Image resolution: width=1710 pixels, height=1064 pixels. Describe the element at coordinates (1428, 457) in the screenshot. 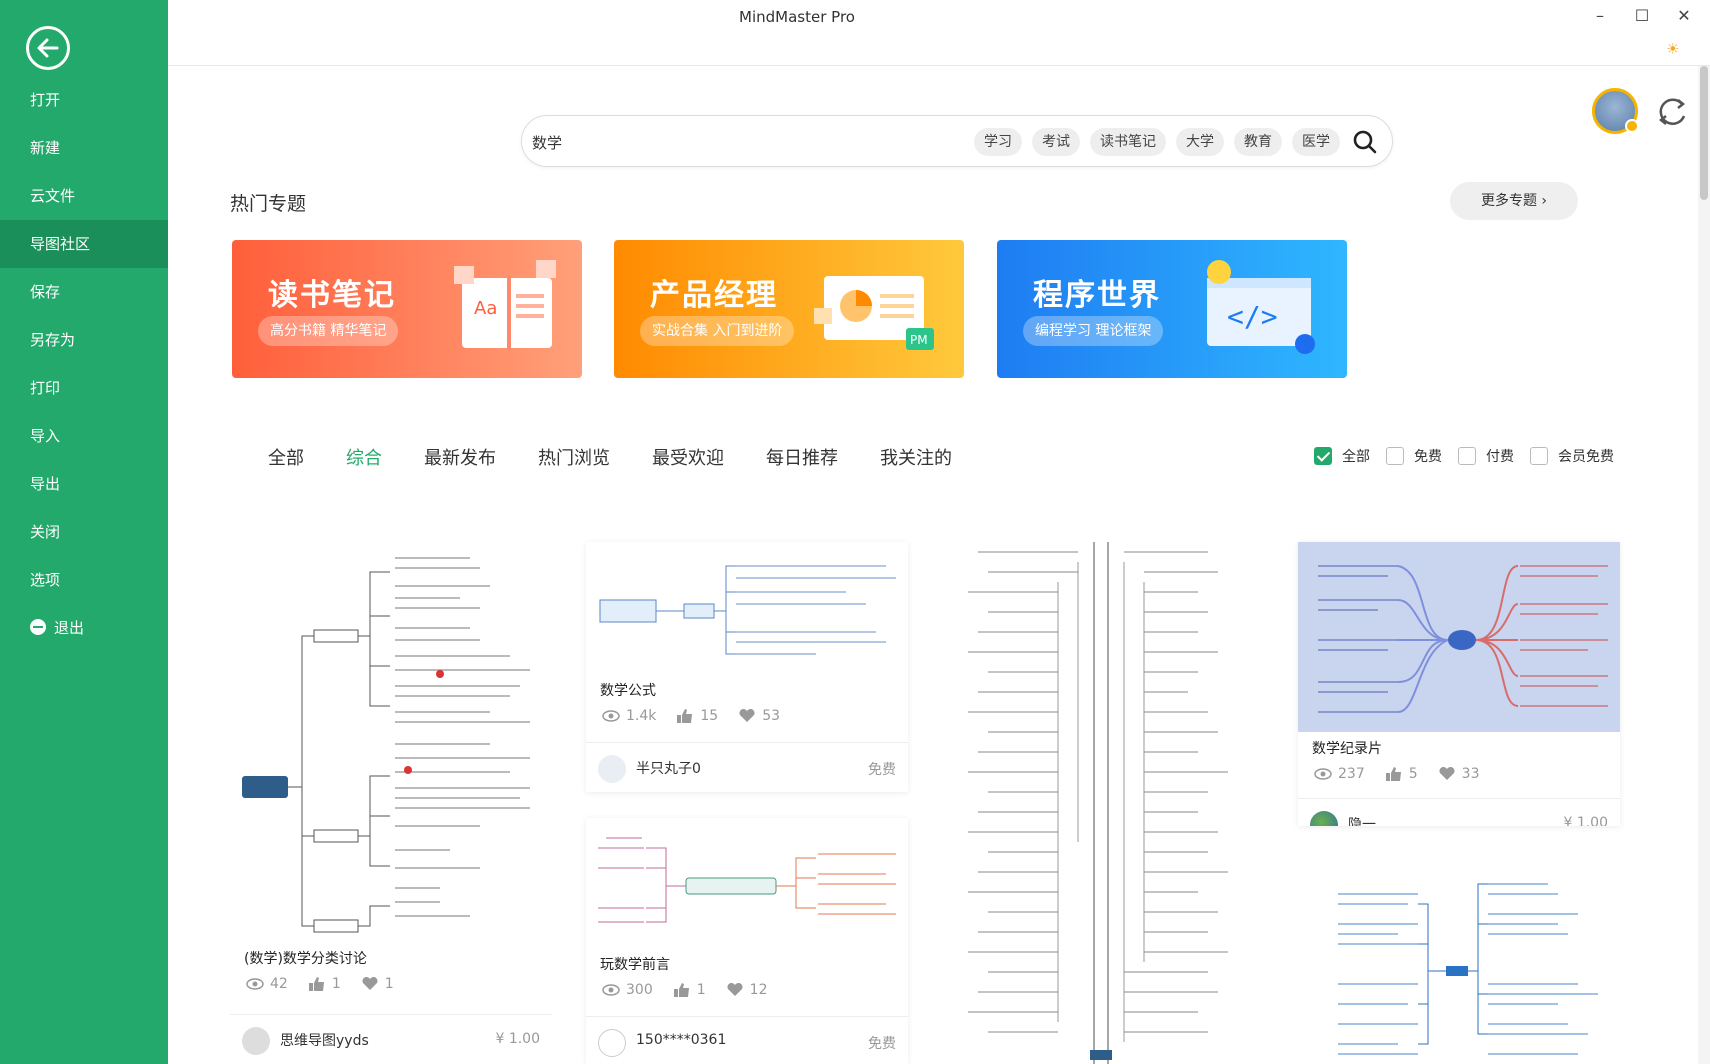

I see `filter-label: 免费` at that location.